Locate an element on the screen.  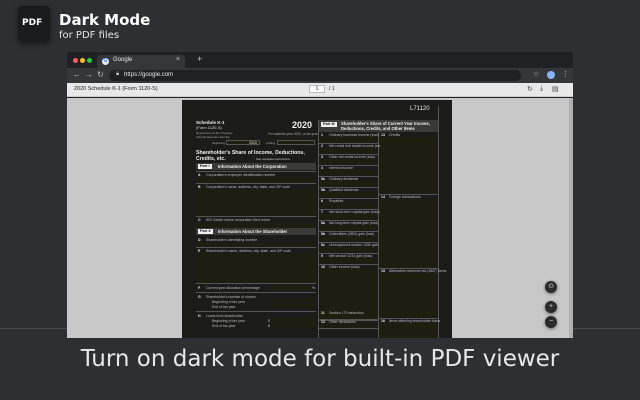
line-7-field is located at coordinates (348, 216).